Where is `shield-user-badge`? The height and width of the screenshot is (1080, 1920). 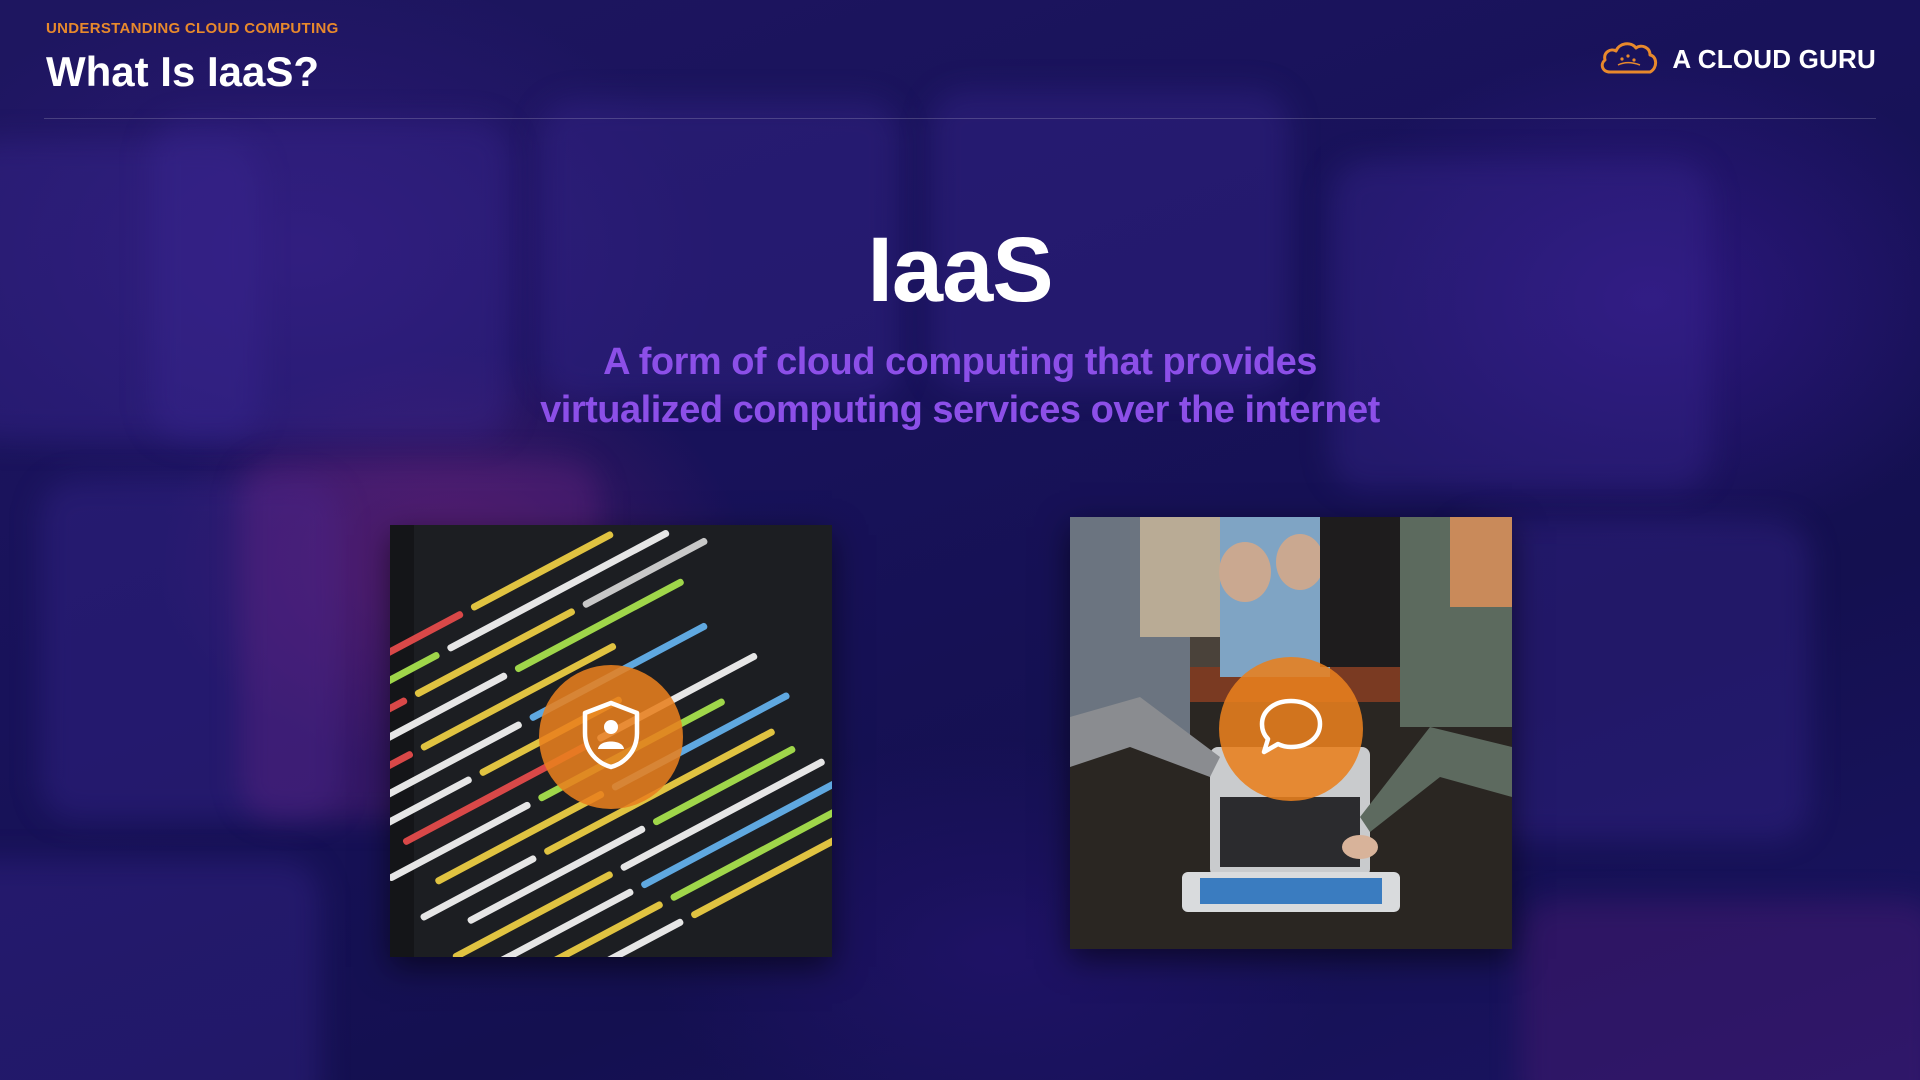
shield-user-badge is located at coordinates (611, 737).